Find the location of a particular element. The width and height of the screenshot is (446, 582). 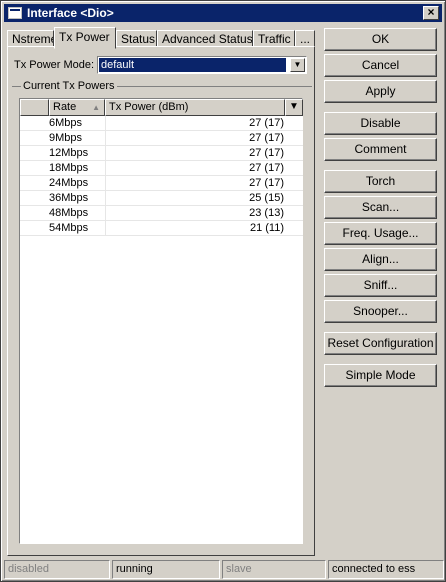

tx-power-mode-label: Tx Power Mode: is located at coordinates (54, 65).